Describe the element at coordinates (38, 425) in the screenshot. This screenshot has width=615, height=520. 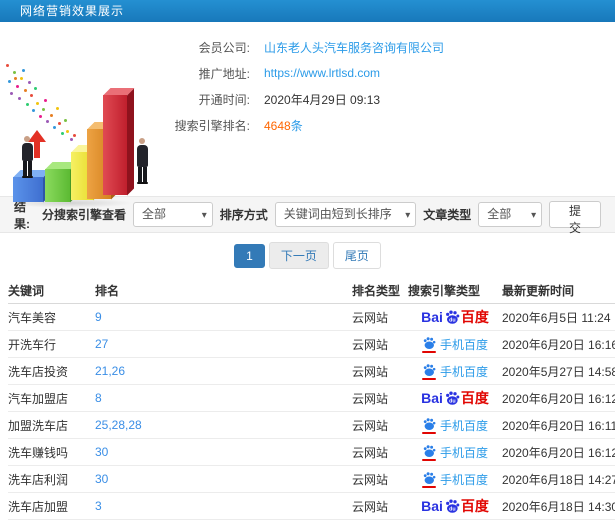
I see `keyword-cell: 加盟洗车店` at that location.